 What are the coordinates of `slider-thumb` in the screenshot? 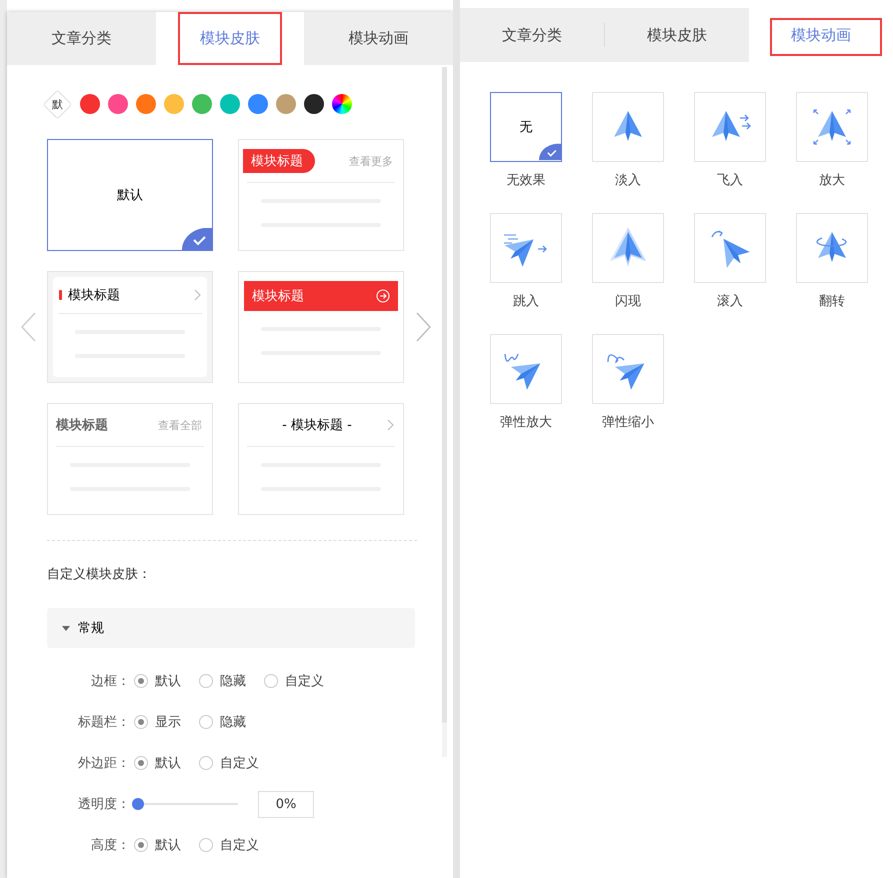 It's located at (138, 804).